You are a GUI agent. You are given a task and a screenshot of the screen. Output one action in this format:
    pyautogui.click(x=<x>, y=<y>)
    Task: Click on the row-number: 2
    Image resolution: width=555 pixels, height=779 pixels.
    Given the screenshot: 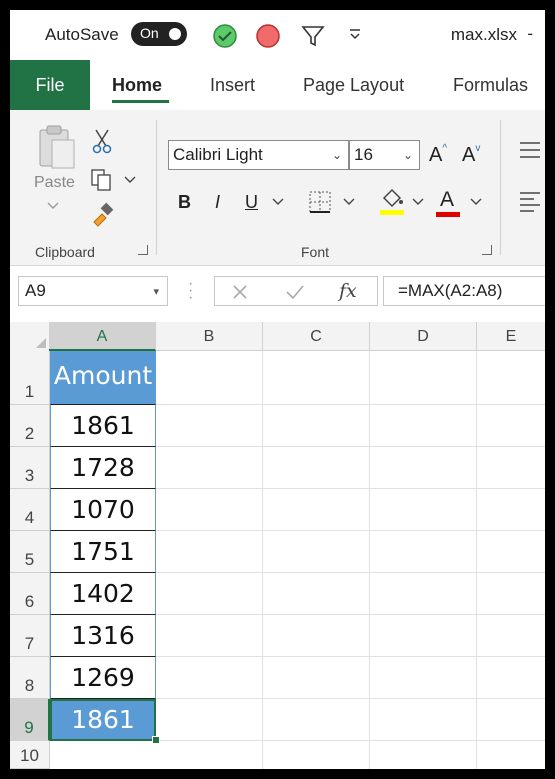 What is the action you would take?
    pyautogui.click(x=29, y=433)
    